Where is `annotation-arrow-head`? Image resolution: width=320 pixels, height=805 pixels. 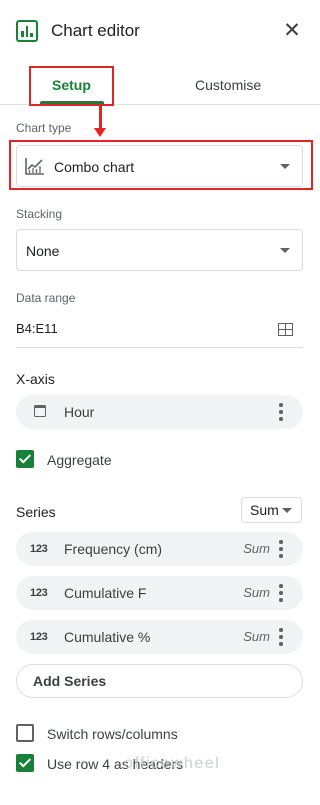 annotation-arrow-head is located at coordinates (100, 132).